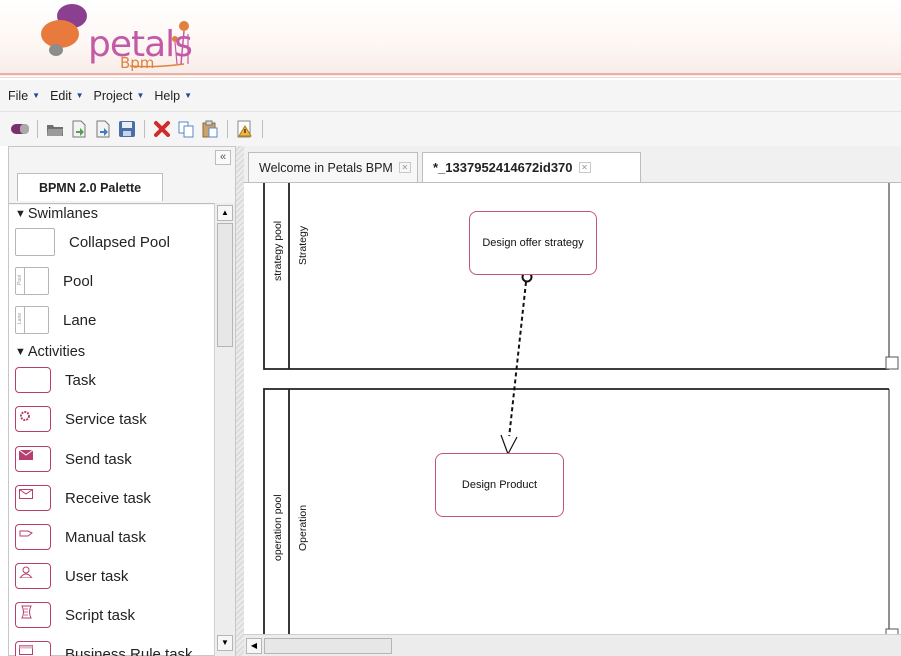  I want to click on app-header: petals Bpm, so click(450, 39).